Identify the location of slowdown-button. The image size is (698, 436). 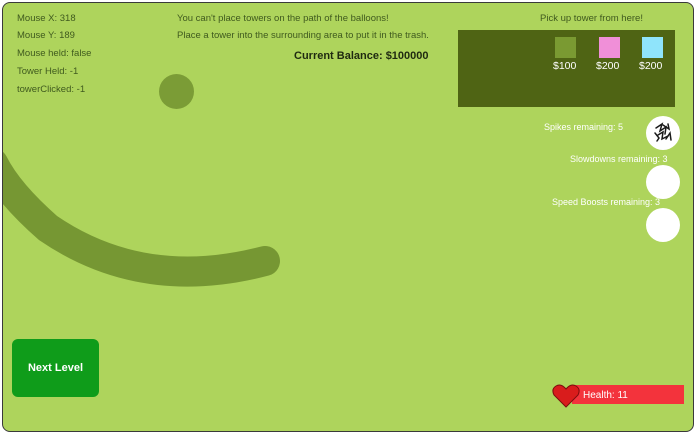
(663, 182).